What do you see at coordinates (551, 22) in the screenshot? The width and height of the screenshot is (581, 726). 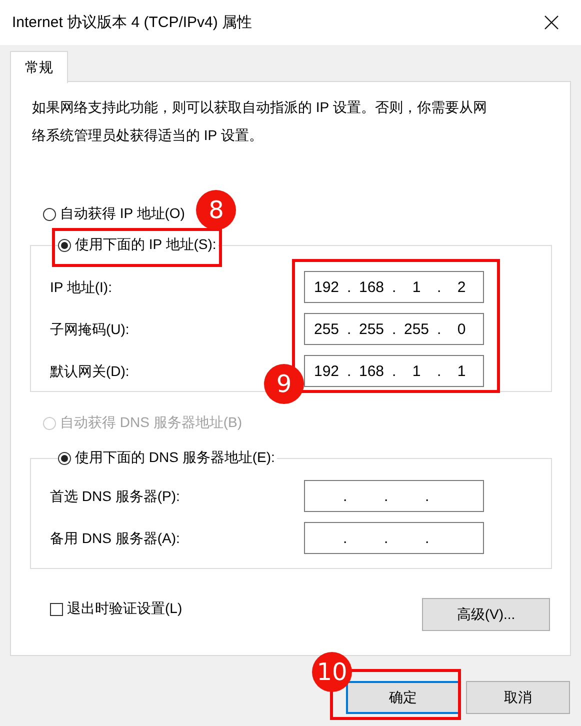 I see `close-icon` at bounding box center [551, 22].